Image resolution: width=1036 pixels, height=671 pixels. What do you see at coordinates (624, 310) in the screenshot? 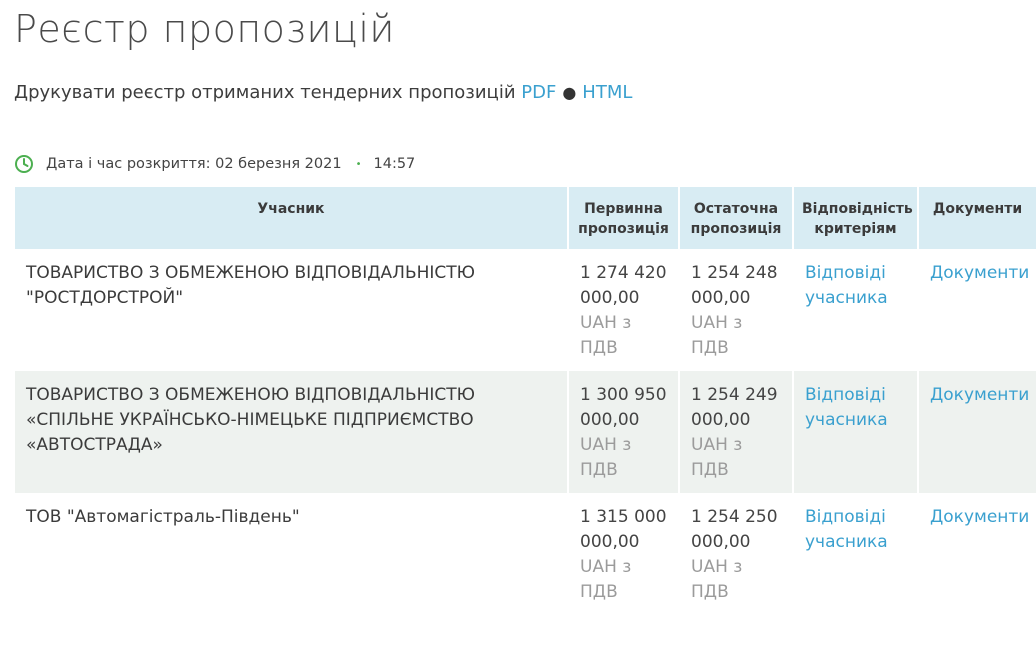
I see `initial-bid-cell: 1 274 420 000,00 UAH з ПДВ` at bounding box center [624, 310].